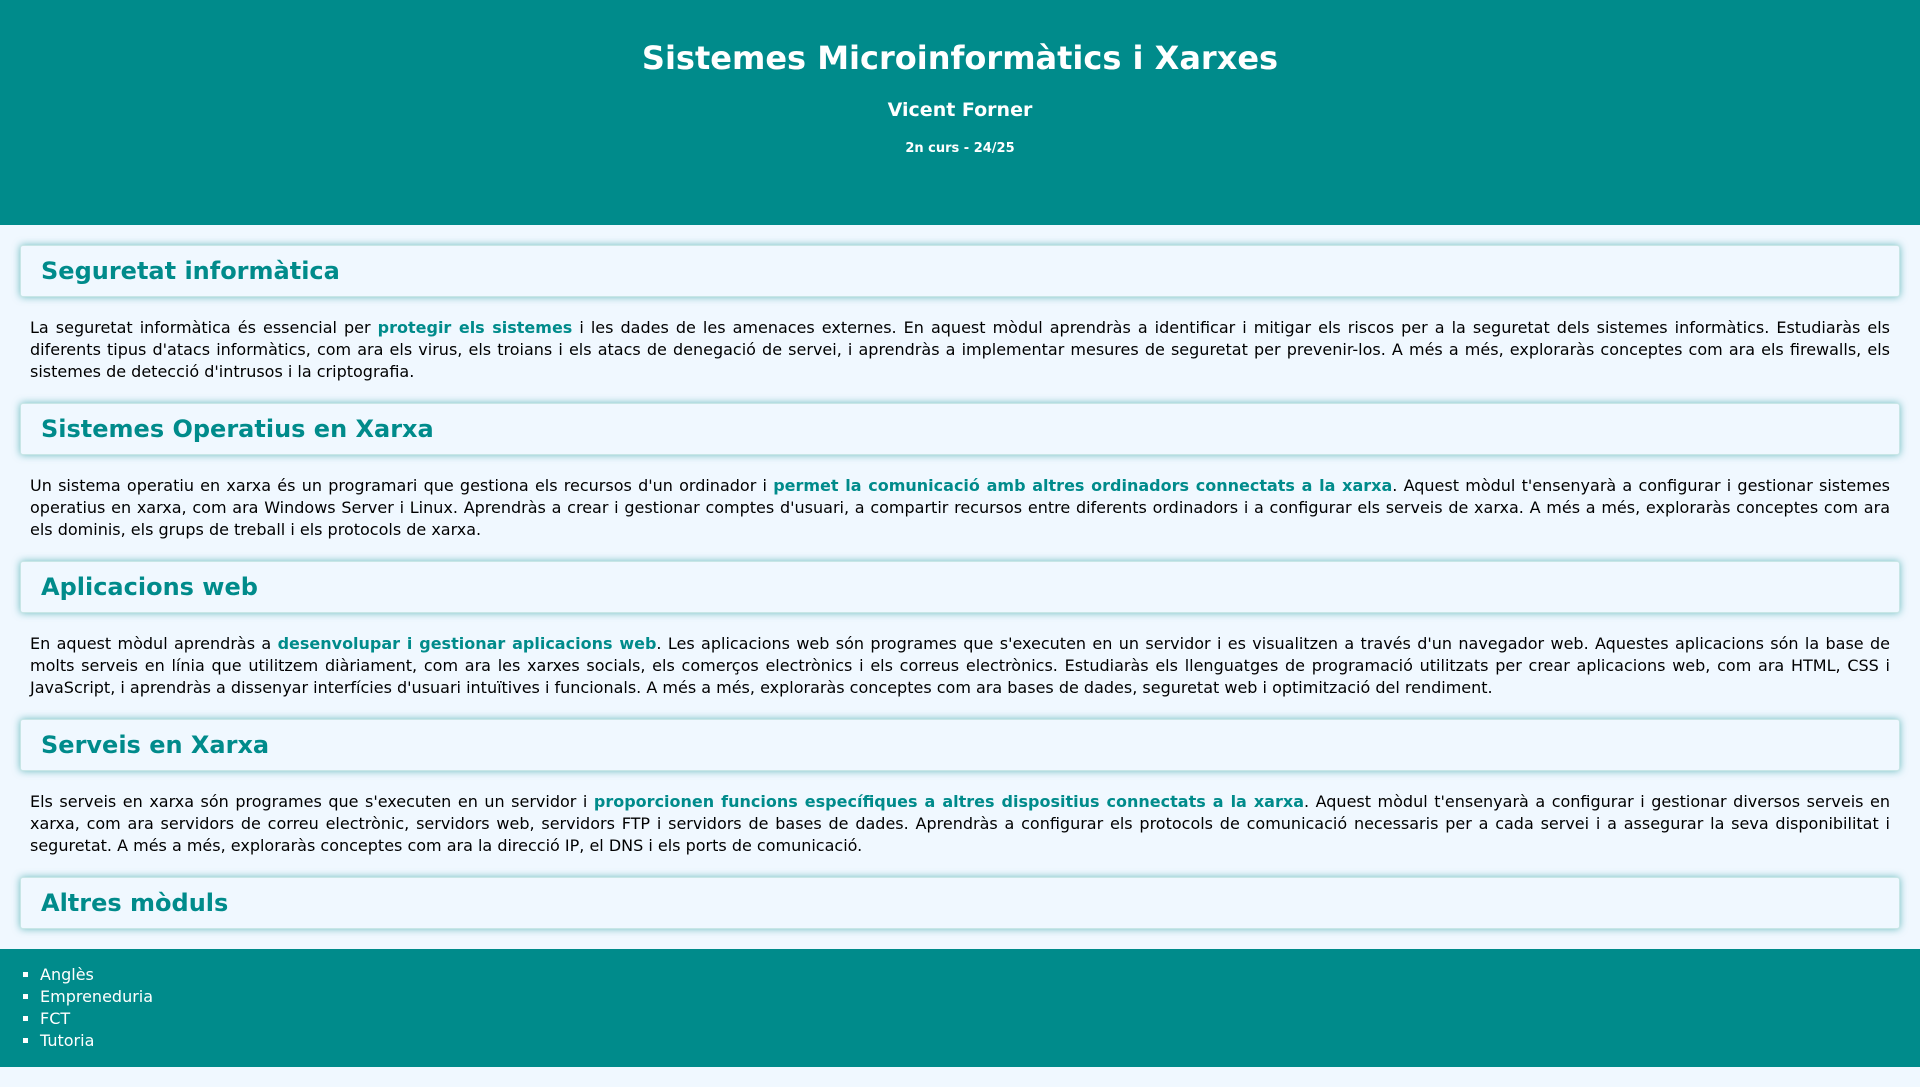 The image size is (1920, 1087). What do you see at coordinates (475, 327) in the screenshot?
I see `description-highlight: protegir els sistemes` at bounding box center [475, 327].